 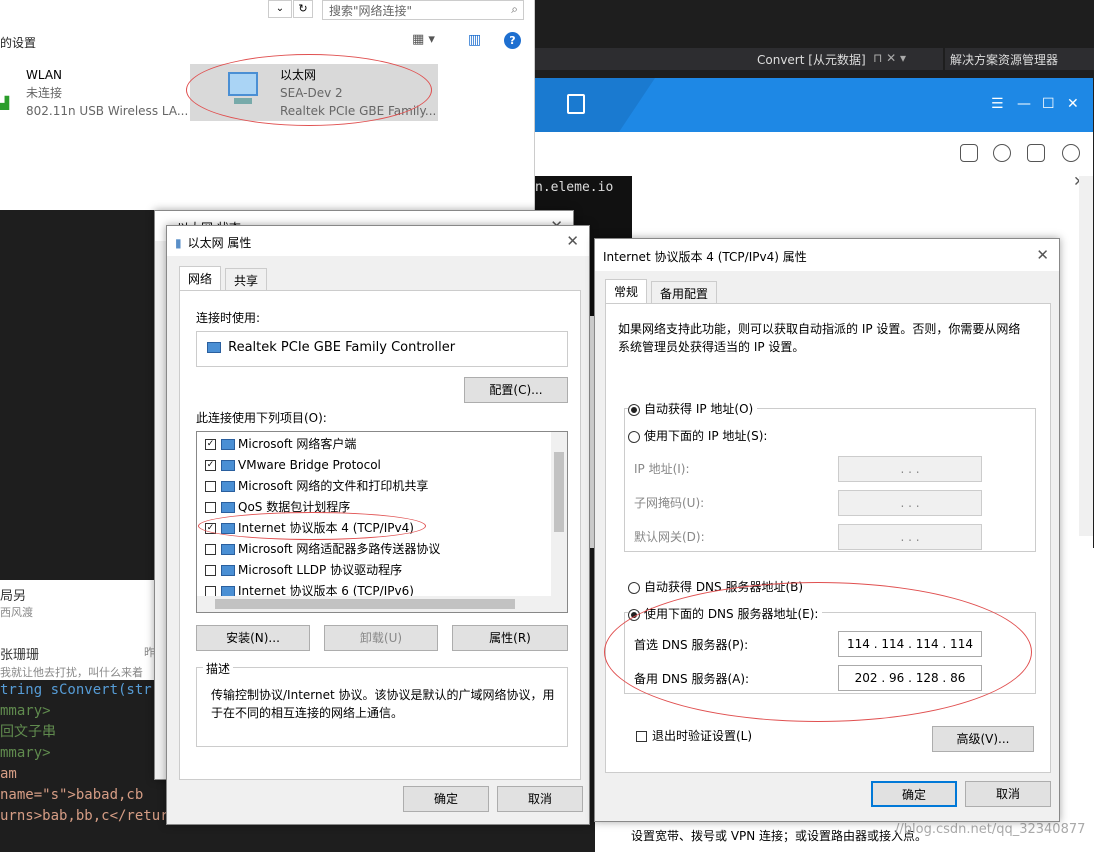 I want to click on list-hscroll, so click(x=382, y=604).